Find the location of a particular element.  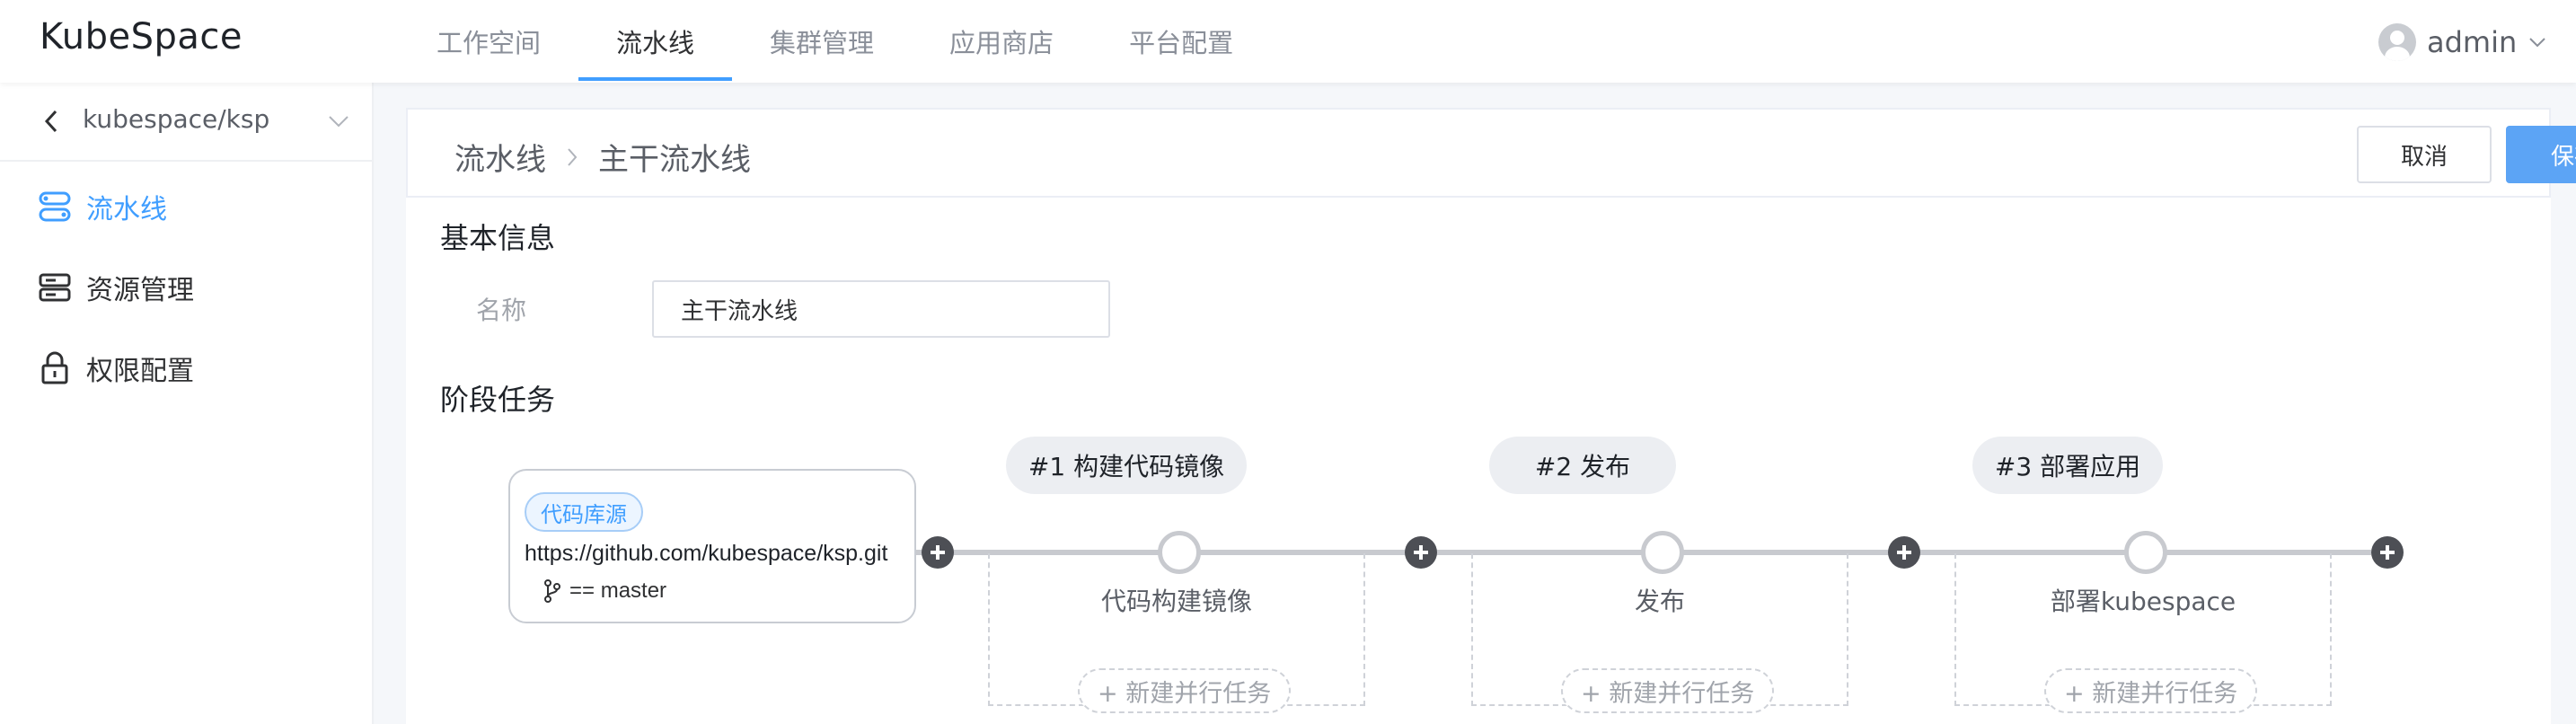

top-bar: KubeSpace 工作空间 流水线 集群管理 应用商店 平台配置 admin is located at coordinates (1288, 41).